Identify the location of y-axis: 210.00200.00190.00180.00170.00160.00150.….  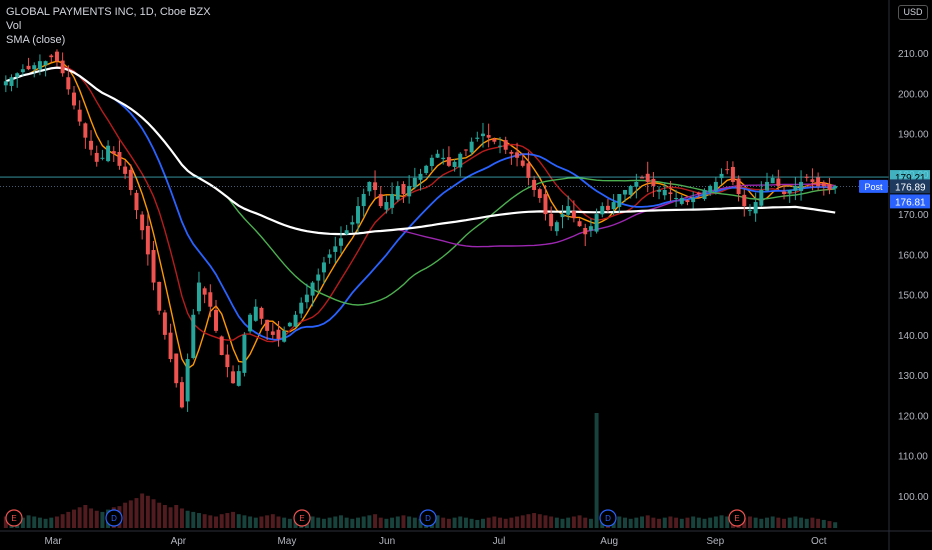
(908, 275).